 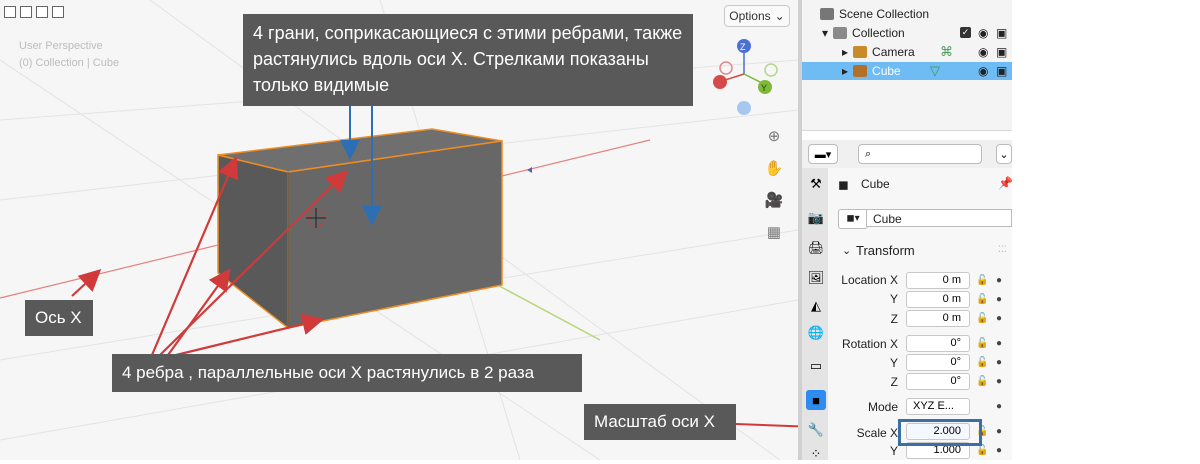 What do you see at coordinates (938, 381) in the screenshot?
I see `rotation-z-field: 0°` at bounding box center [938, 381].